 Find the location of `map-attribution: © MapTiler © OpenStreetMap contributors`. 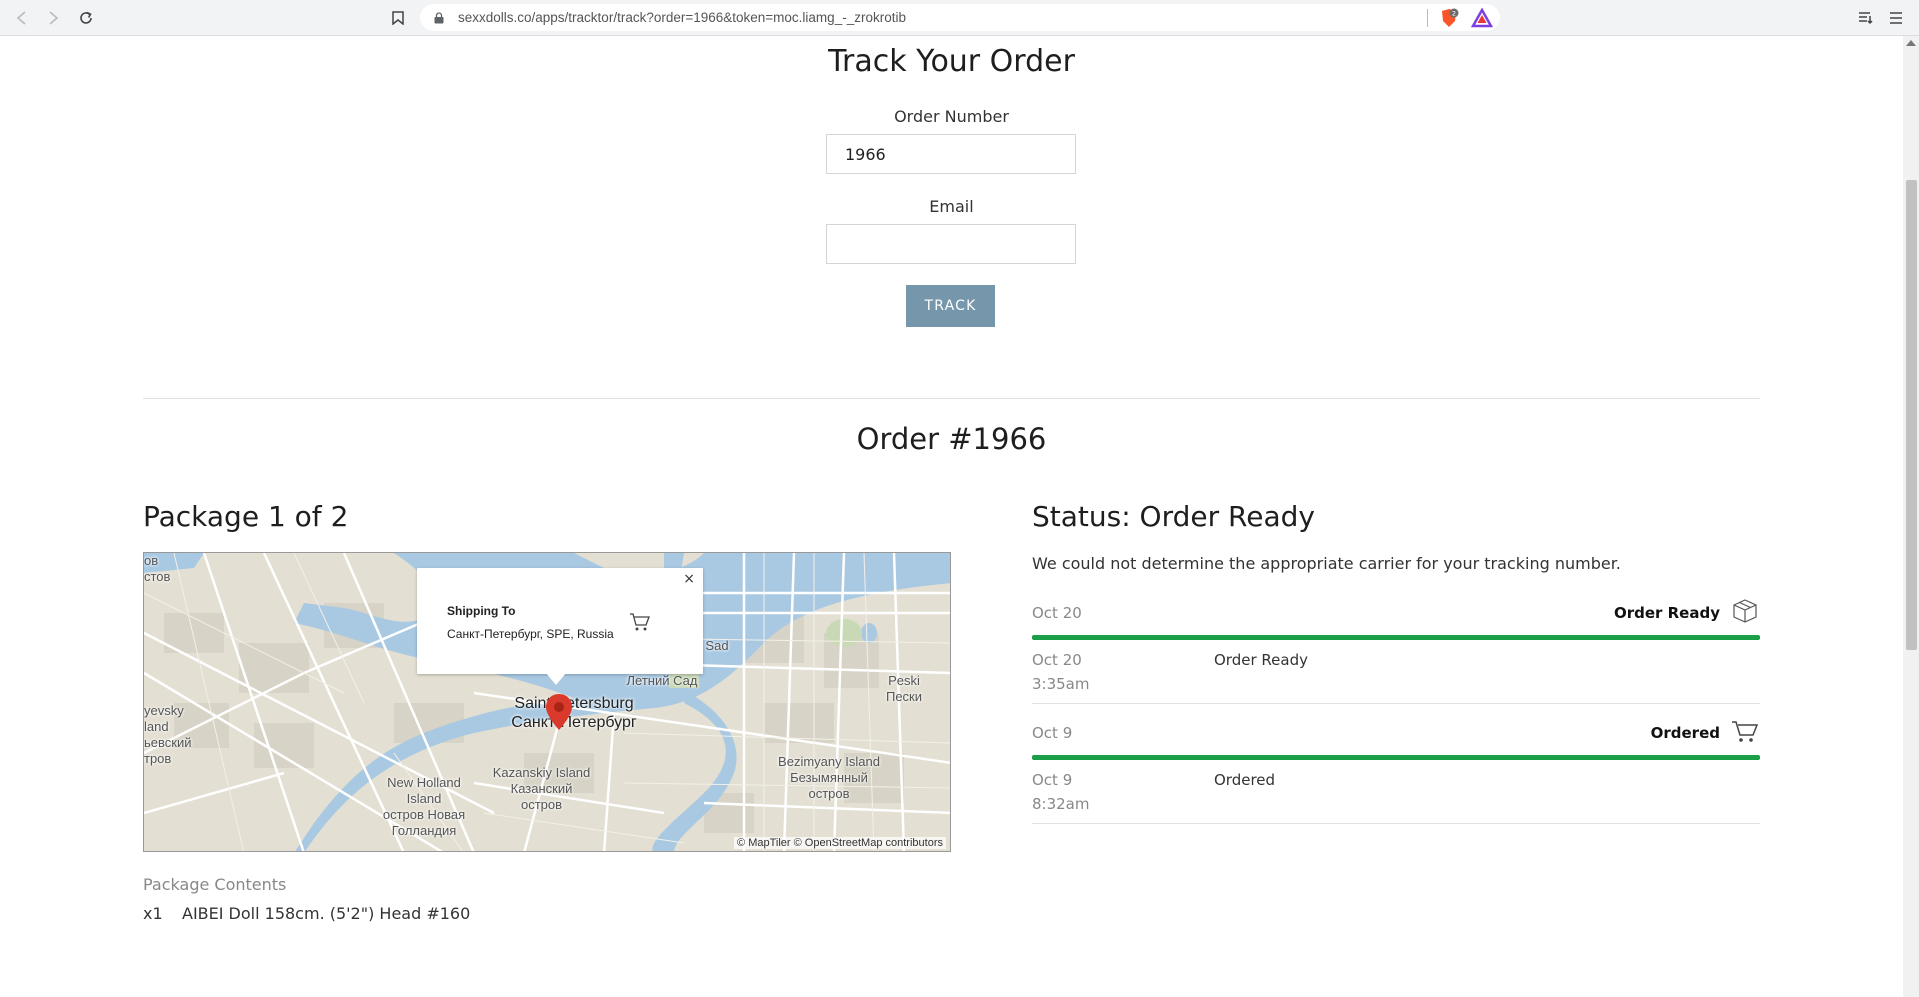

map-attribution: © MapTiler © OpenStreetMap contributors is located at coordinates (840, 843).